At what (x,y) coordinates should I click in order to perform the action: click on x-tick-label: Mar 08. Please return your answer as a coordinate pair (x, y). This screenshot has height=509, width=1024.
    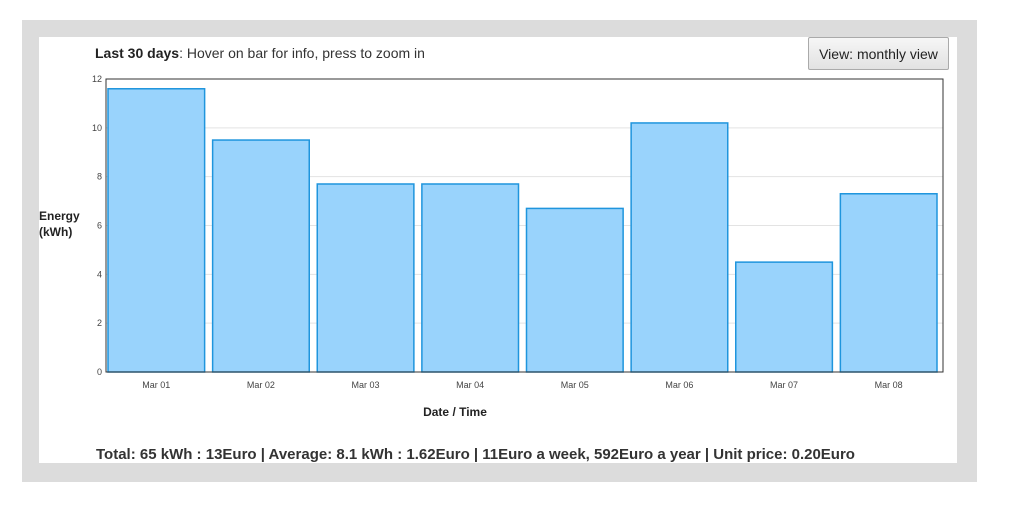
    Looking at the image, I should click on (889, 385).